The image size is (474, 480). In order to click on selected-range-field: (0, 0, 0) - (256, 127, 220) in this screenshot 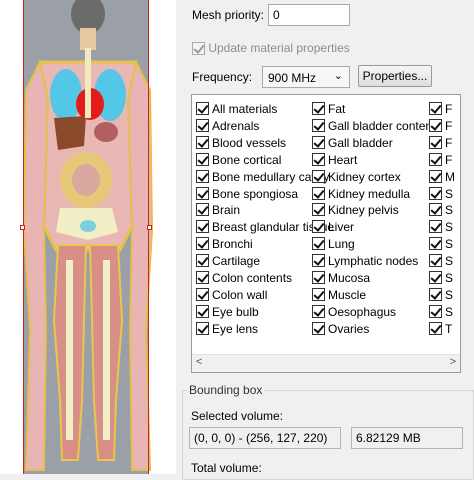, I will do `click(265, 438)`.